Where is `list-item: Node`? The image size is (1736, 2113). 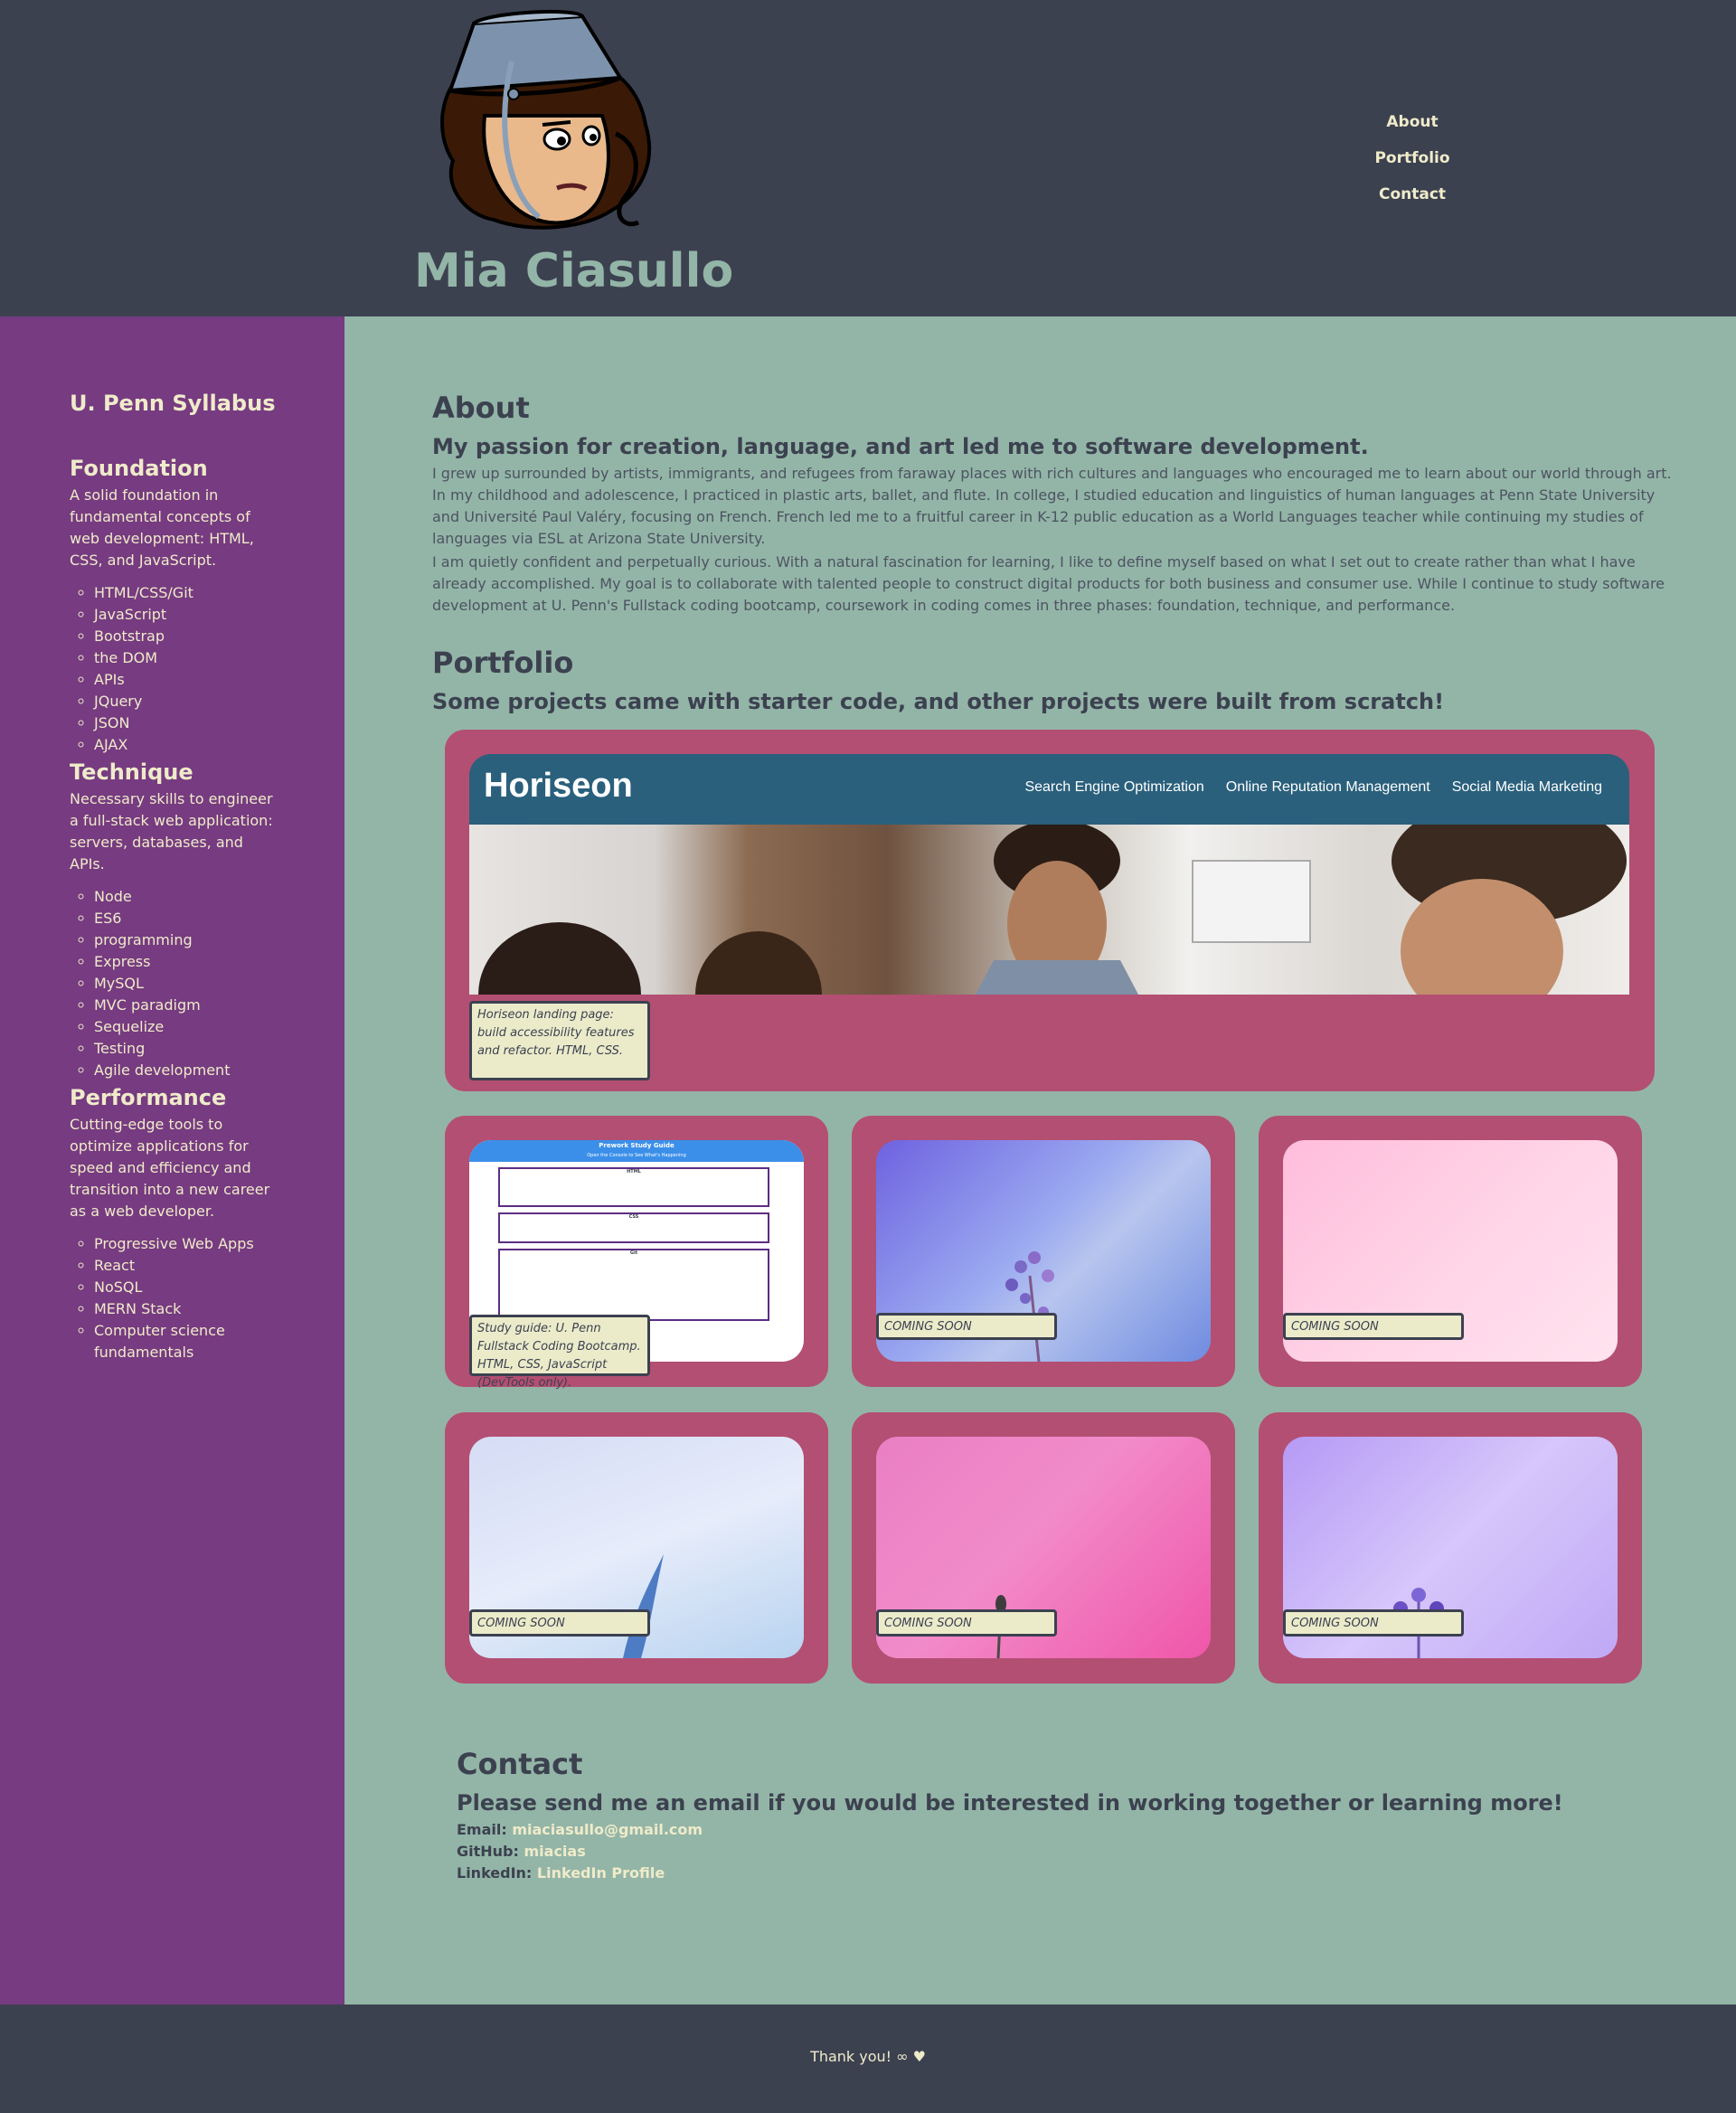
list-item: Node is located at coordinates (189, 897).